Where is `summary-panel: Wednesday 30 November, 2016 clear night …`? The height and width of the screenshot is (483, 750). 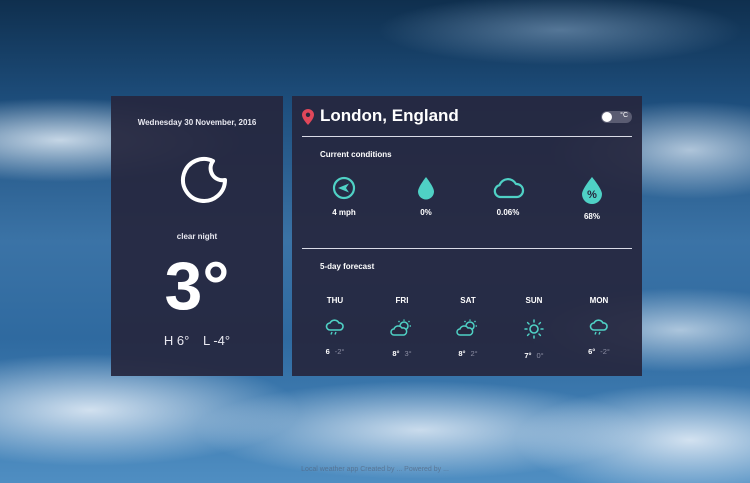
summary-panel: Wednesday 30 November, 2016 clear night … is located at coordinates (197, 236).